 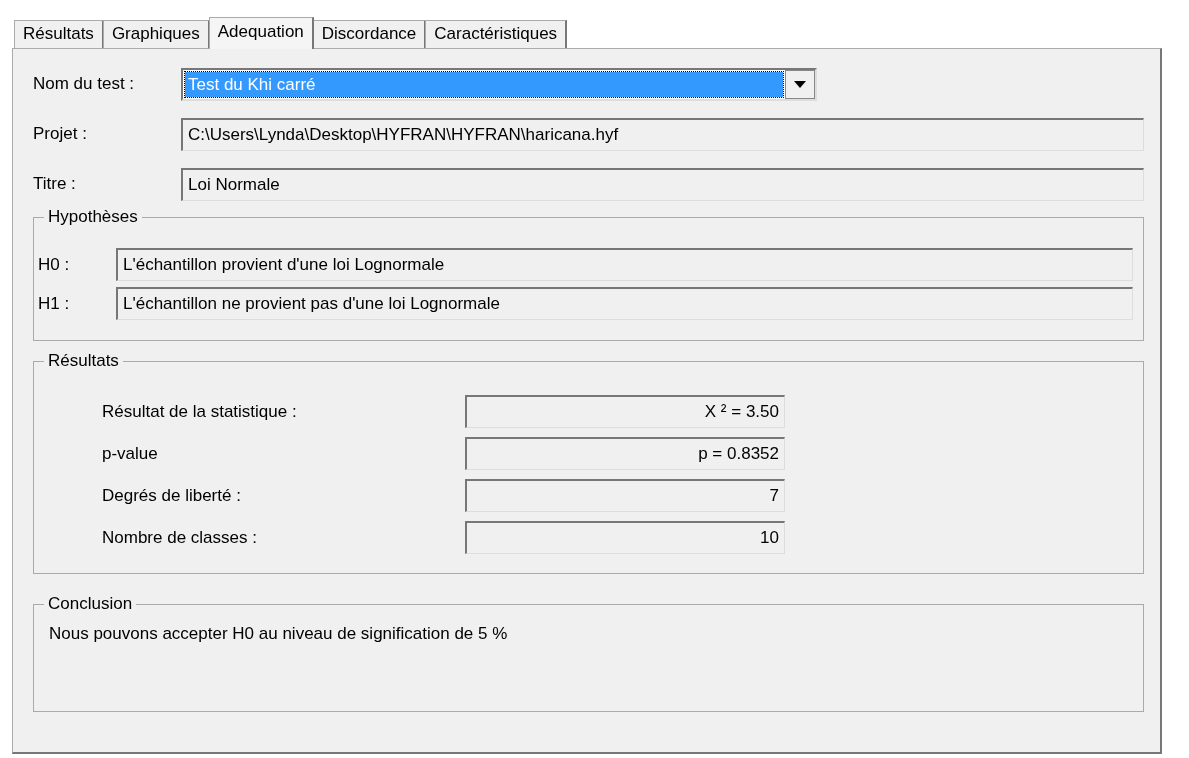 I want to click on tab: Caractéristiques, so click(x=496, y=34).